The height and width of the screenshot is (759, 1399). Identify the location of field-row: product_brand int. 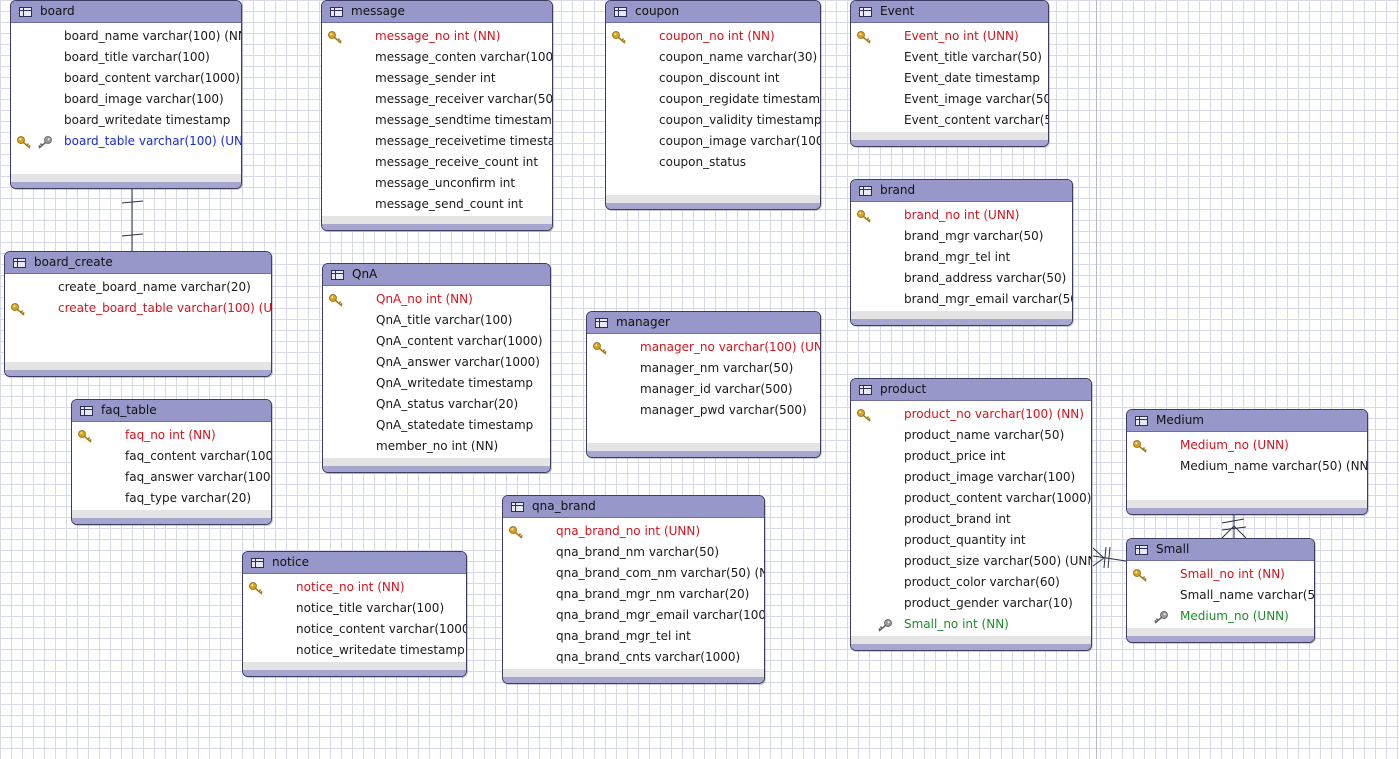
(971, 519).